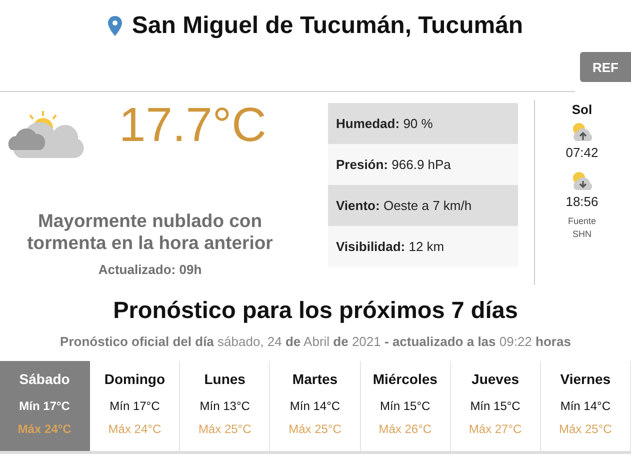  I want to click on location-pin-icon, so click(115, 26).